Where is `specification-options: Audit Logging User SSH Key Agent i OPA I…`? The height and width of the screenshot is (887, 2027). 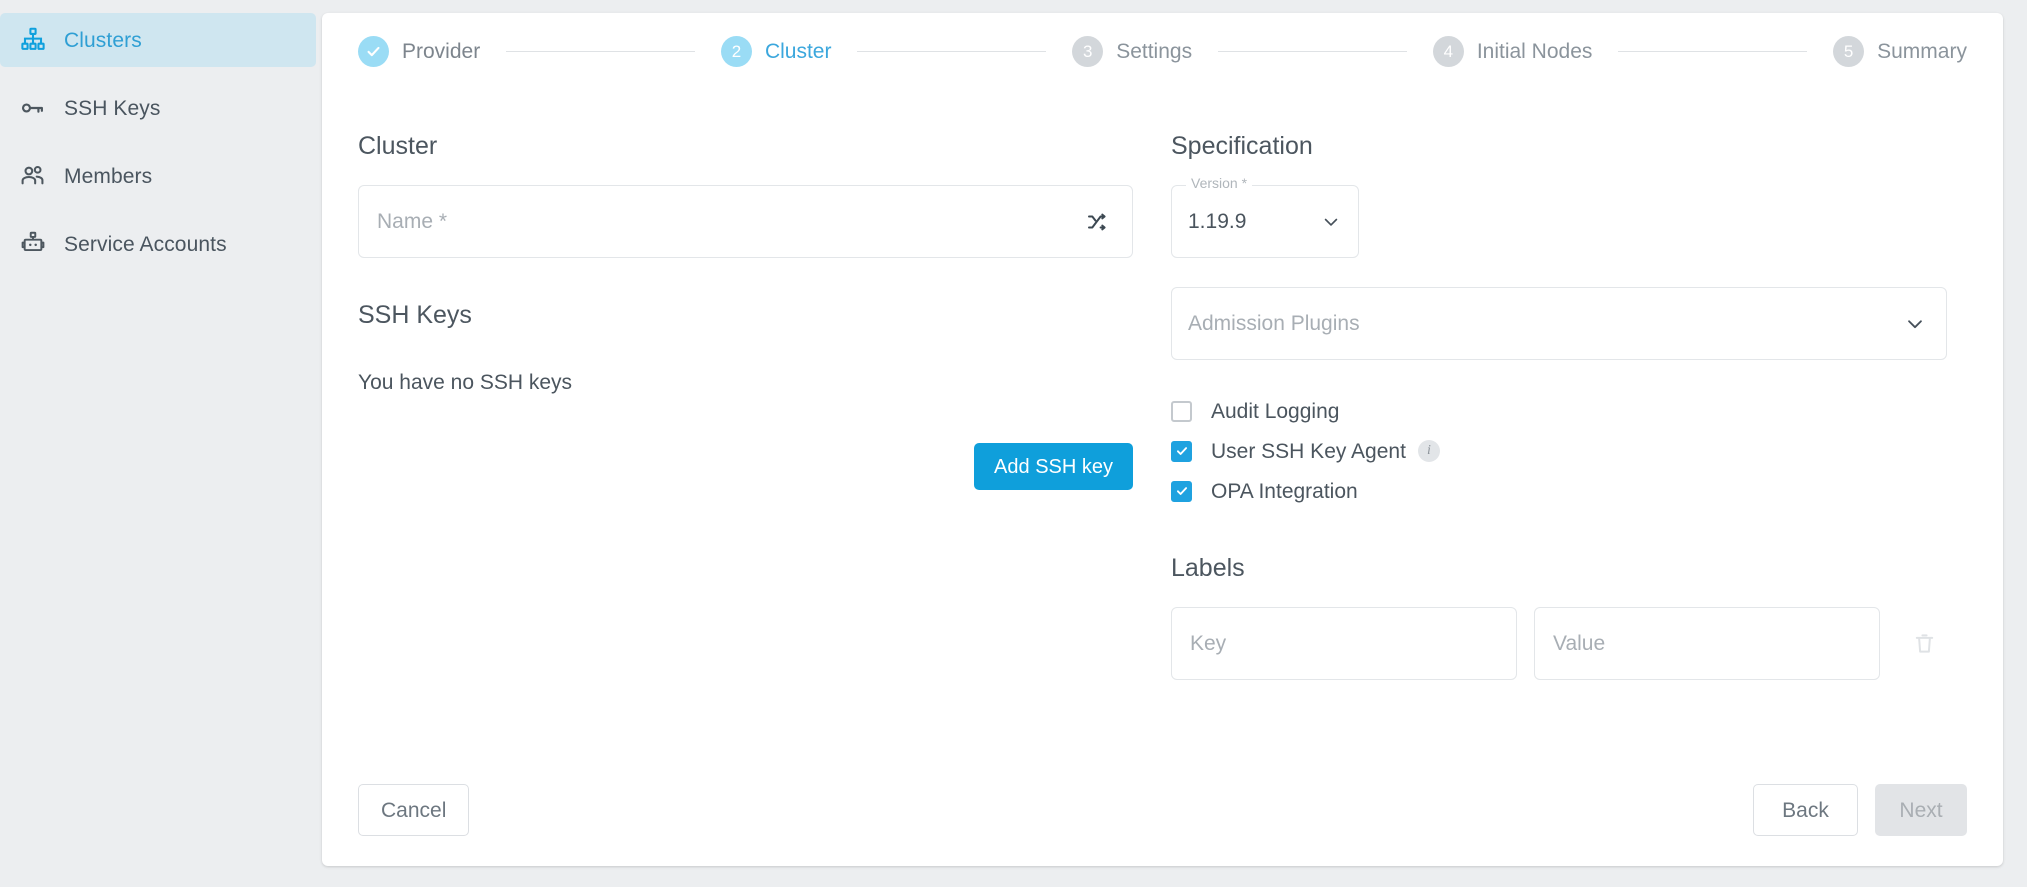
specification-options: Audit Logging User SSH Key Agent i OPA I… is located at coordinates (1559, 451).